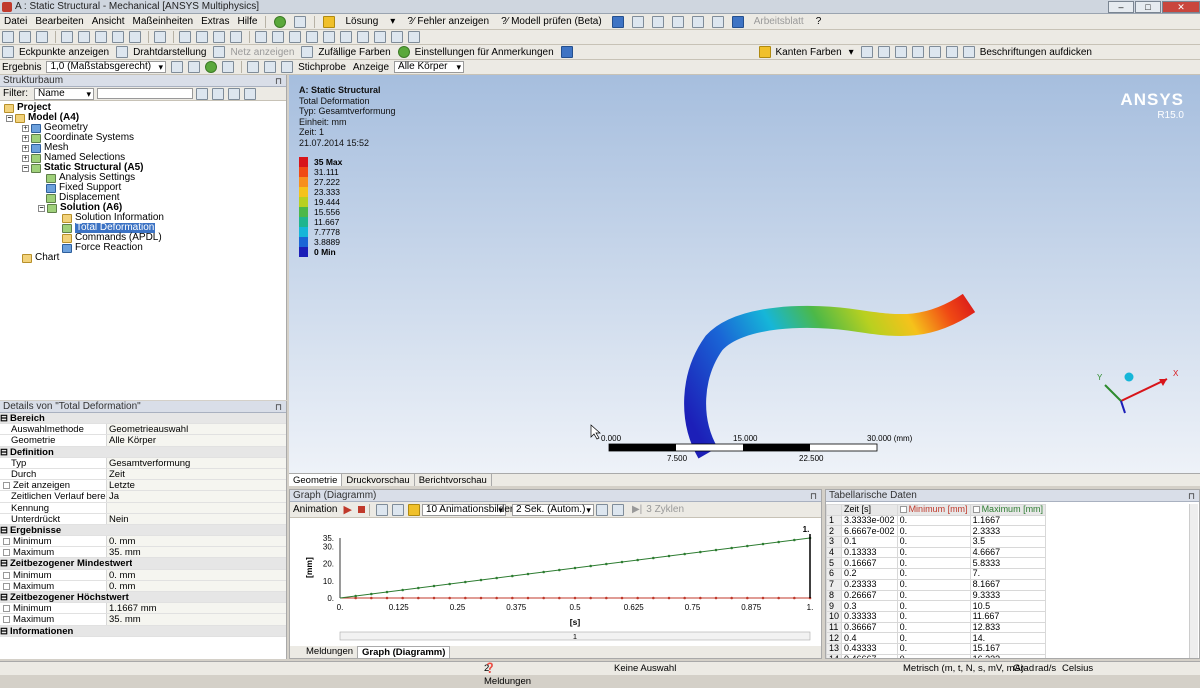 The height and width of the screenshot is (688, 1200). What do you see at coordinates (552, 509) in the screenshot?
I see `speed-dropdown: 2 Sek. (Autom.)` at bounding box center [552, 509].